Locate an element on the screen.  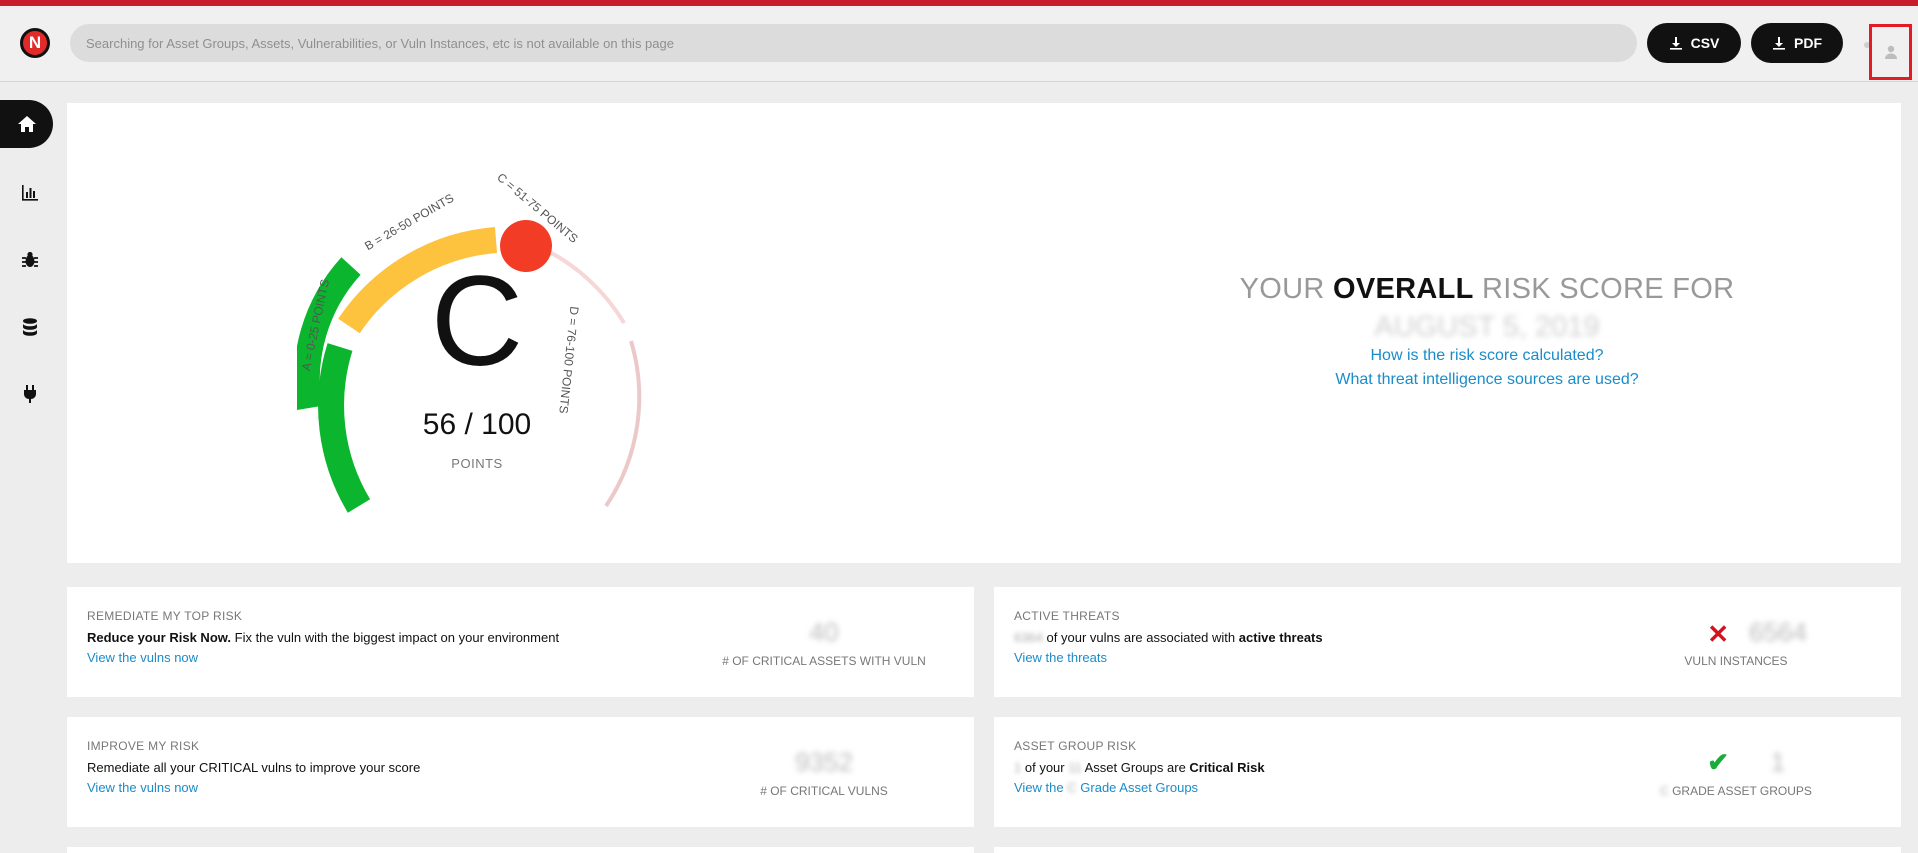
risk-score-value: 56 / 100 is located at coordinates (477, 424).